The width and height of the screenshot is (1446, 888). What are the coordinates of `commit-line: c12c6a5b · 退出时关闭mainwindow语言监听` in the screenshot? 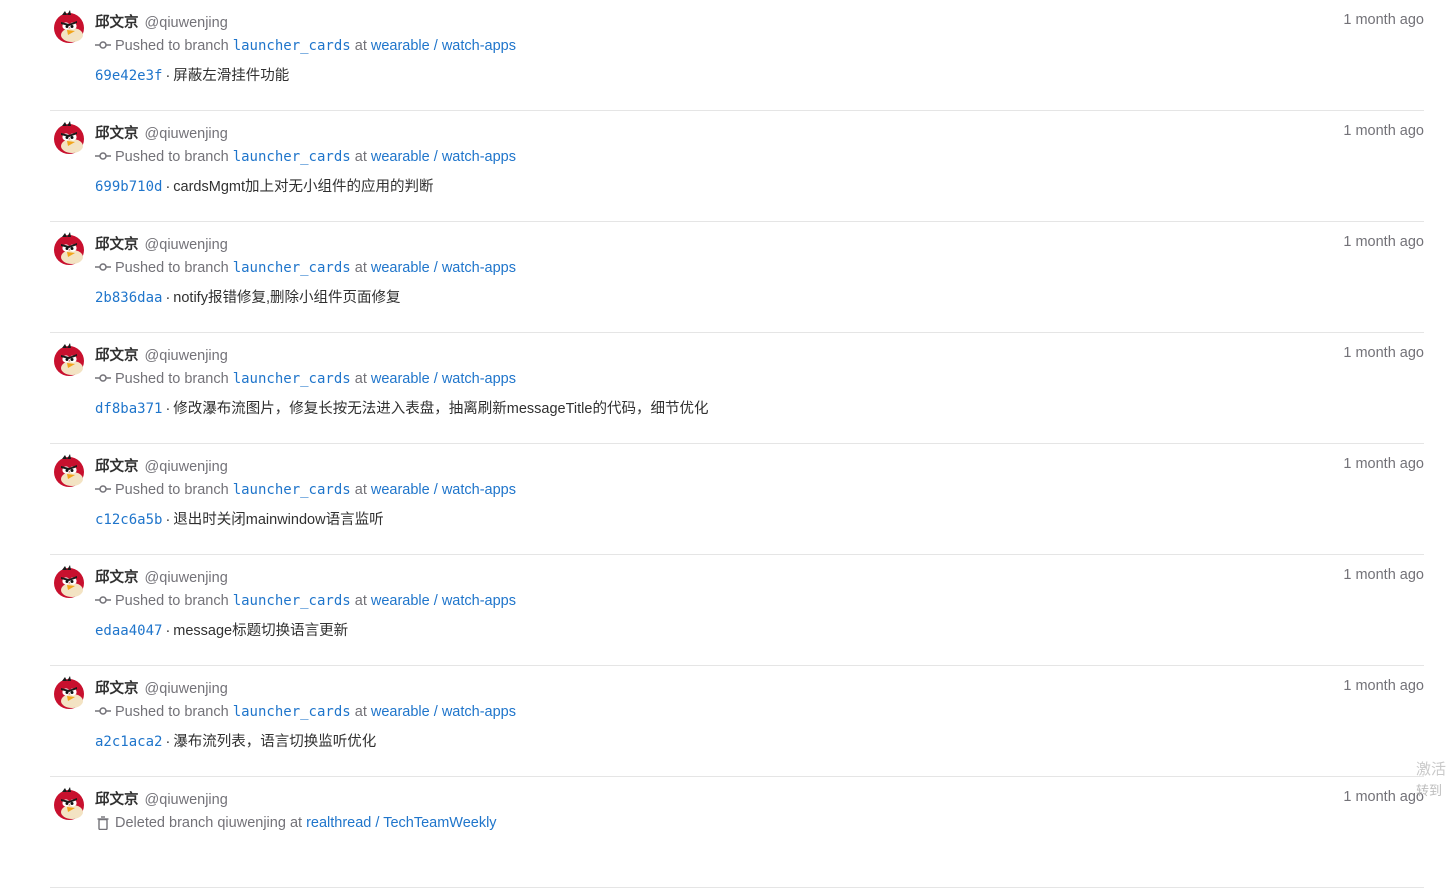 It's located at (239, 518).